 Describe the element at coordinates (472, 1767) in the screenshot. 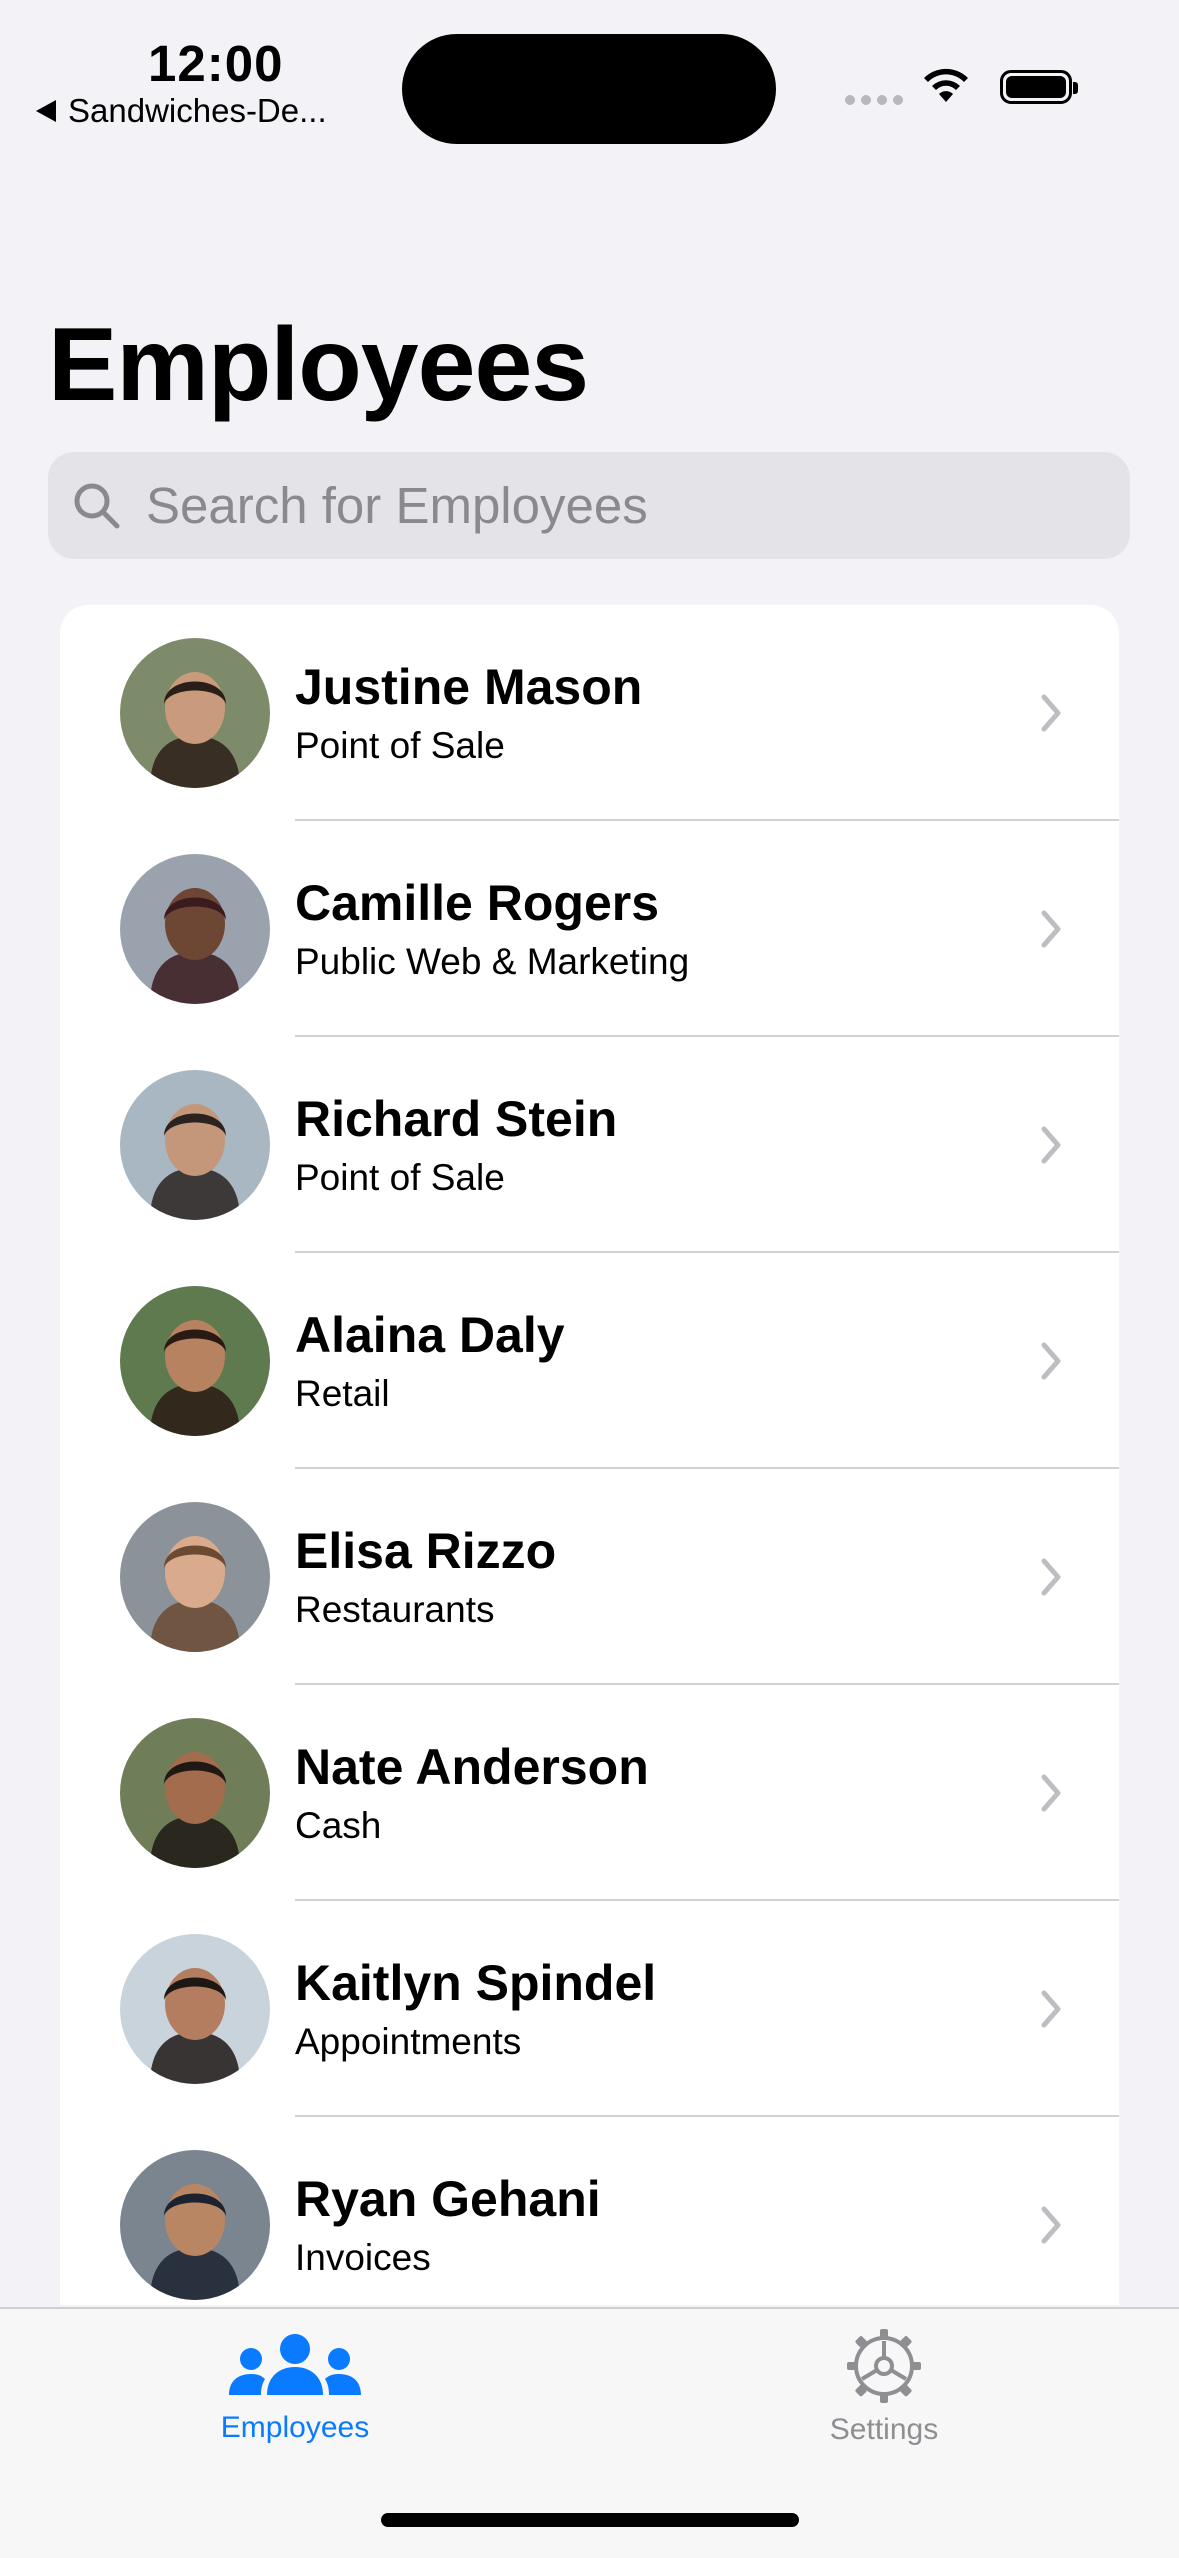

I see `employee-name: Nate Anderson` at that location.